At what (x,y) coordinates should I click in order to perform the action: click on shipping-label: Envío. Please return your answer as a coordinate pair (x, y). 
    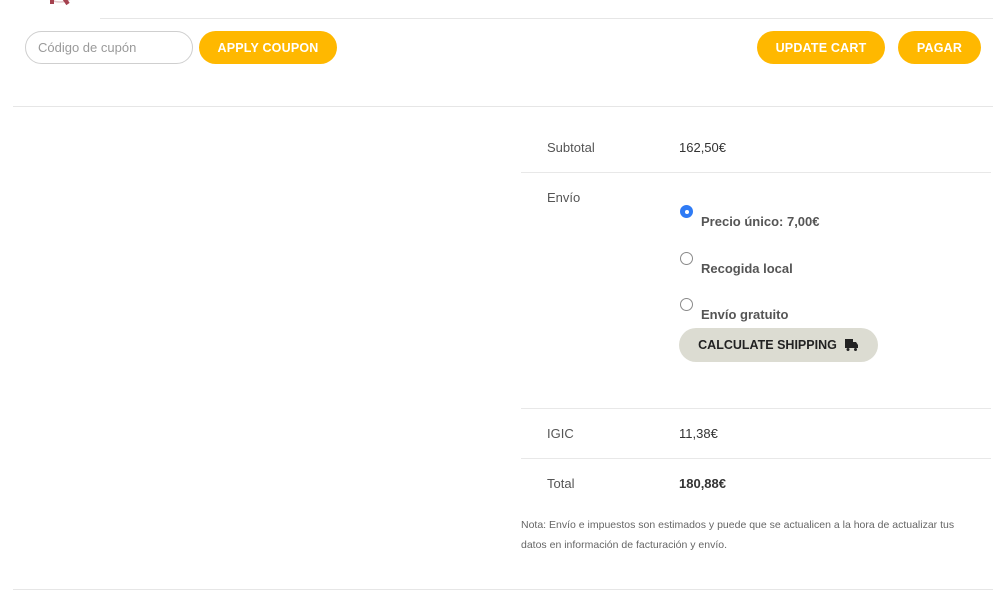
    Looking at the image, I should click on (564, 197).